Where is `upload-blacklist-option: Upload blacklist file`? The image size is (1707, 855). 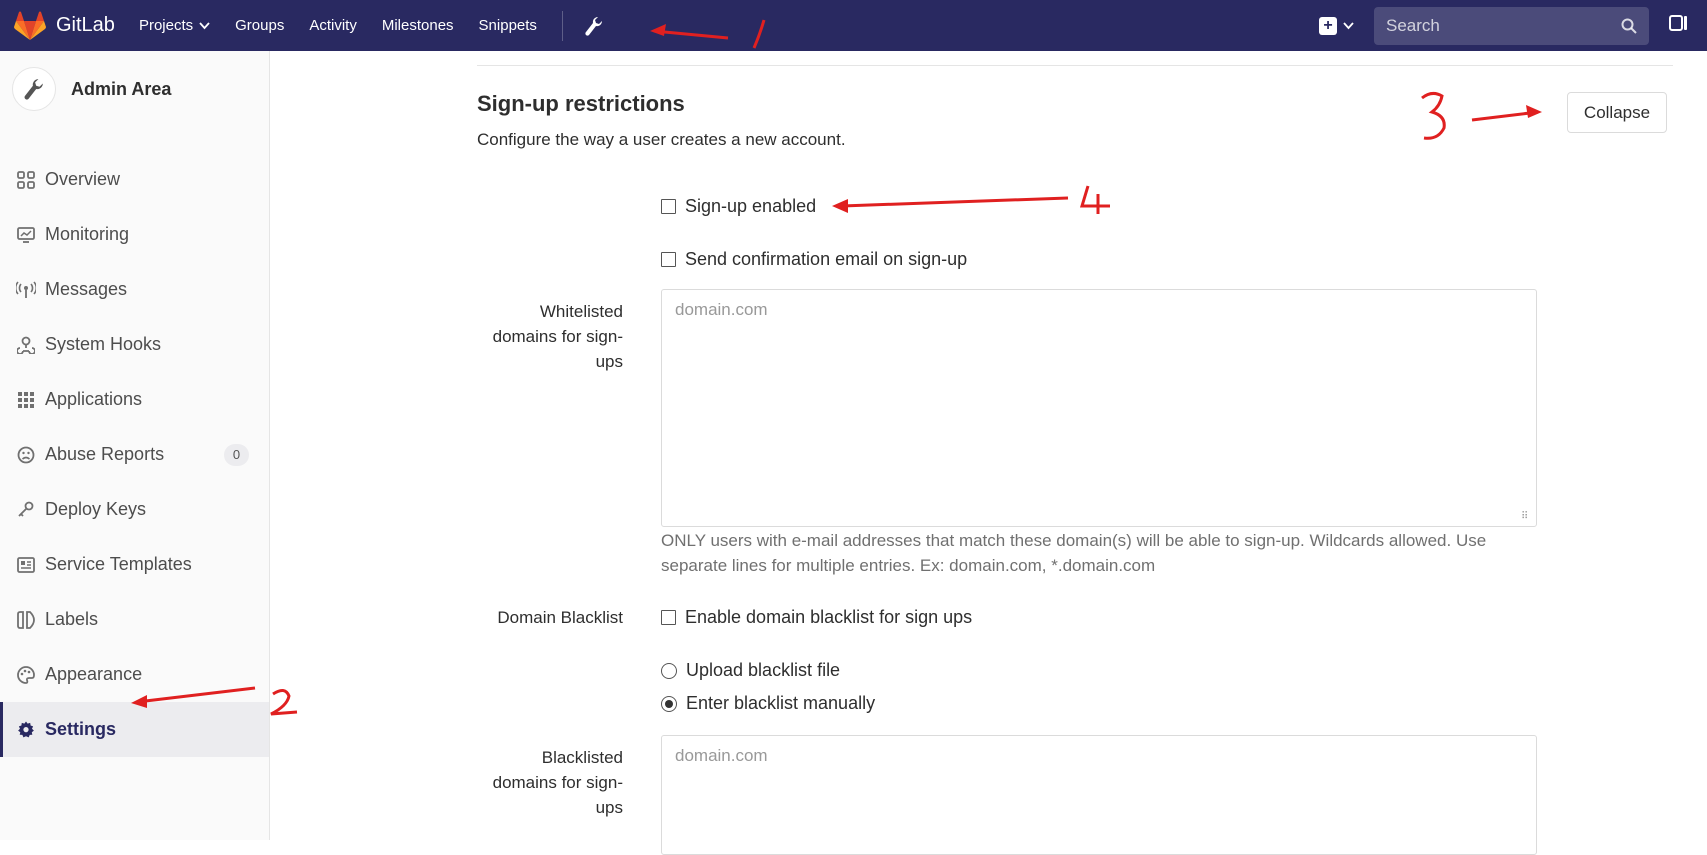
upload-blacklist-option: Upload blacklist file is located at coordinates (750, 670).